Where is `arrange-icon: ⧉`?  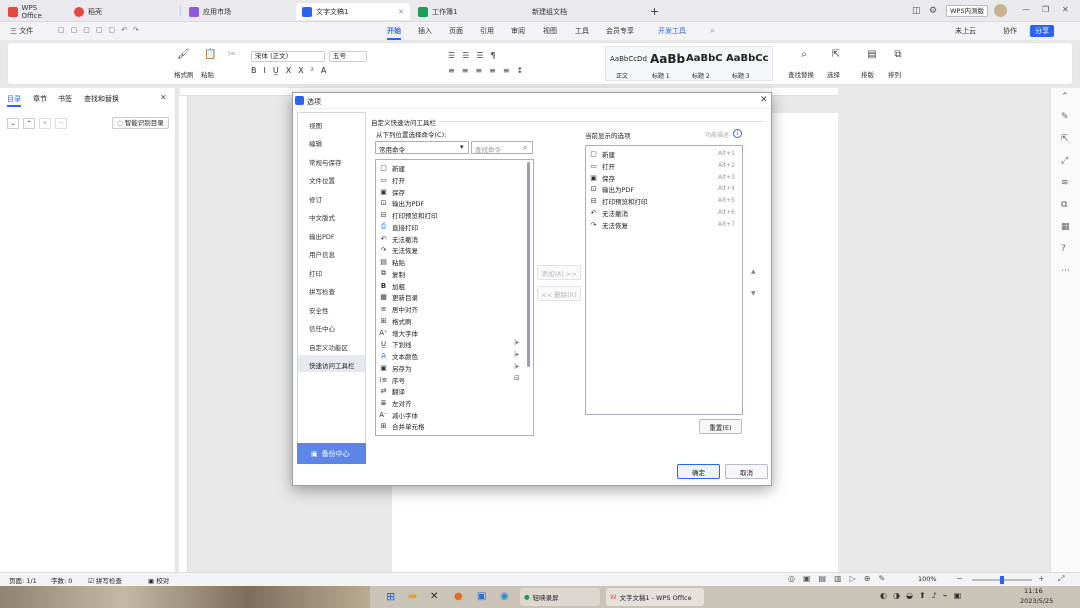
arrange-icon: ⧉ is located at coordinates (898, 55).